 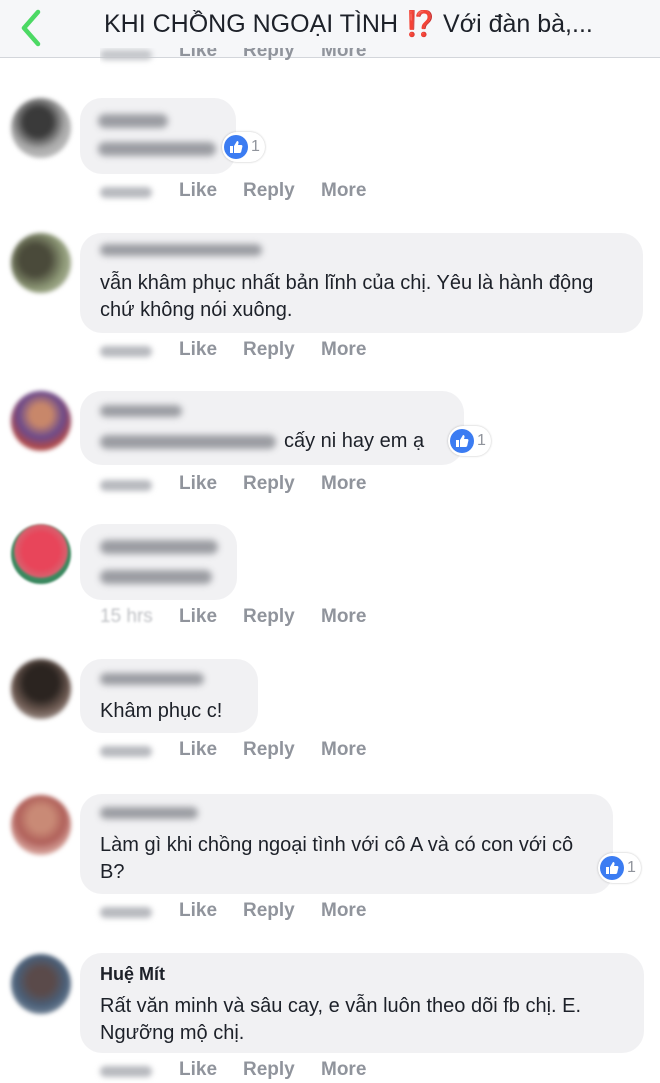 I want to click on comment-bubble: cấy ni hay em ạ, so click(x=272, y=428).